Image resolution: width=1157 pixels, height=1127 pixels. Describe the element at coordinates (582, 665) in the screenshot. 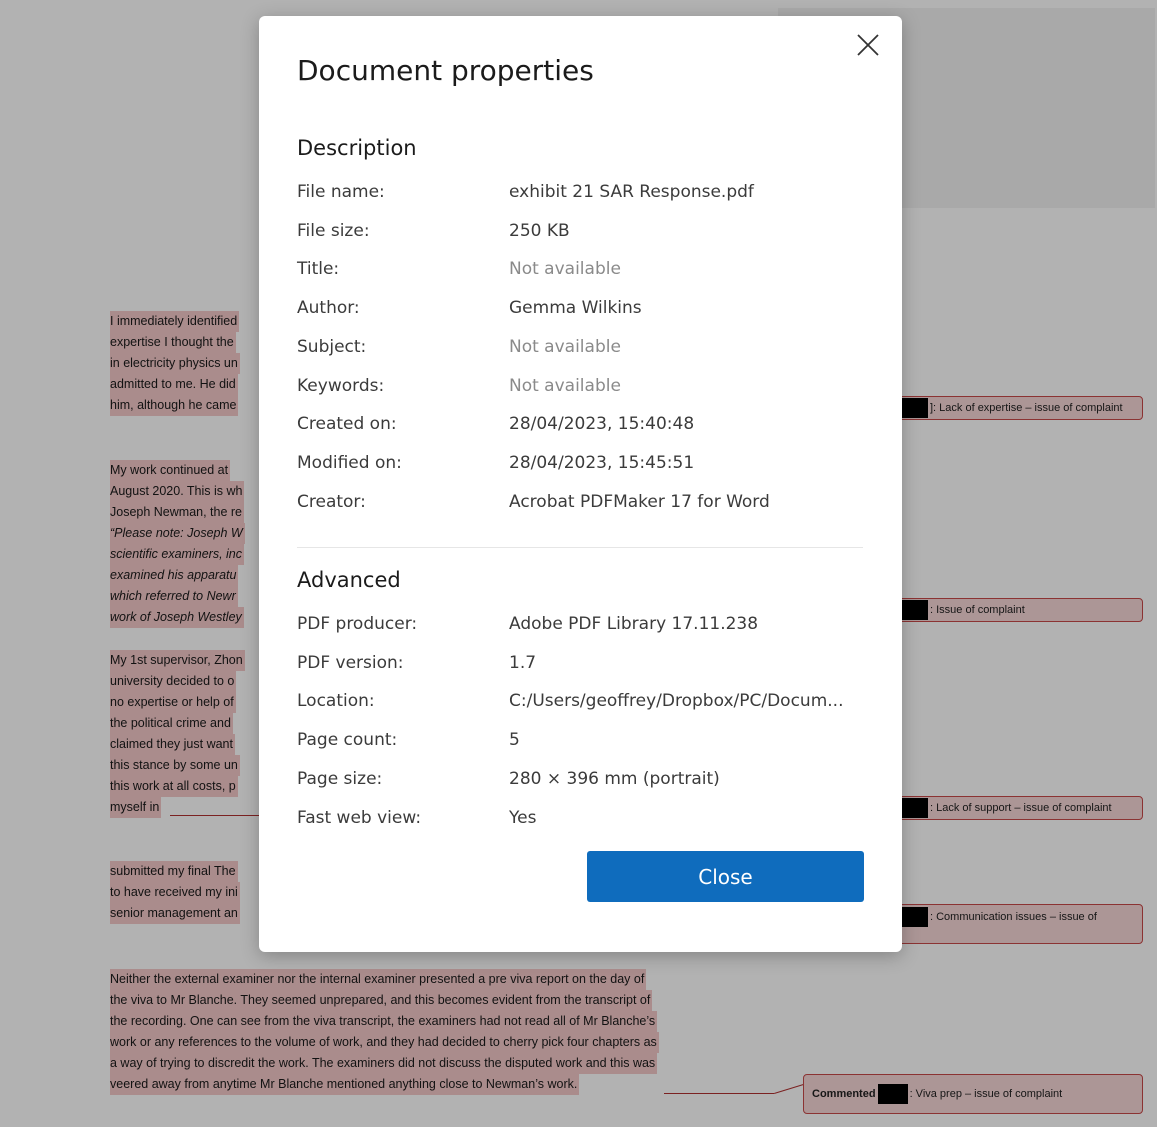

I see `property-row: PDF version: 1.7` at that location.